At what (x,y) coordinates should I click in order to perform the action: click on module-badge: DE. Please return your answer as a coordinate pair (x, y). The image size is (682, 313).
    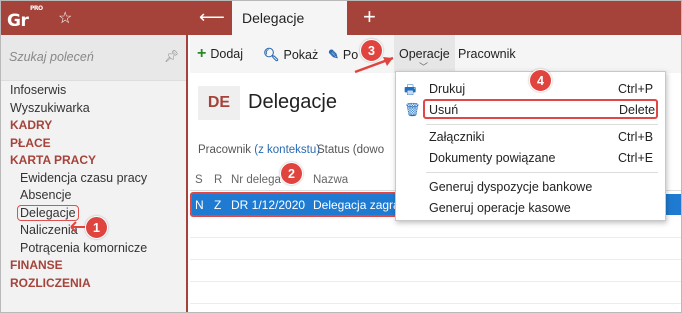
    Looking at the image, I should click on (219, 103).